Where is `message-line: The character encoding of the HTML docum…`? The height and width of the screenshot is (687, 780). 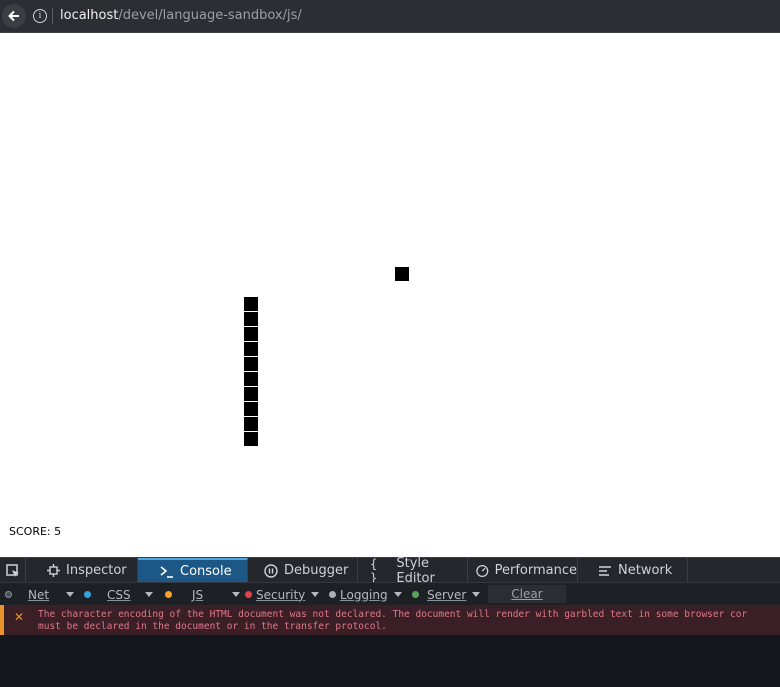
message-line: The character encoding of the HTML docum… is located at coordinates (393, 614).